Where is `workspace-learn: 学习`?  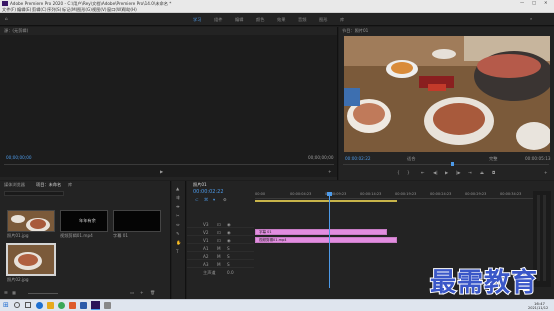 workspace-learn: 学习 is located at coordinates (197, 19).